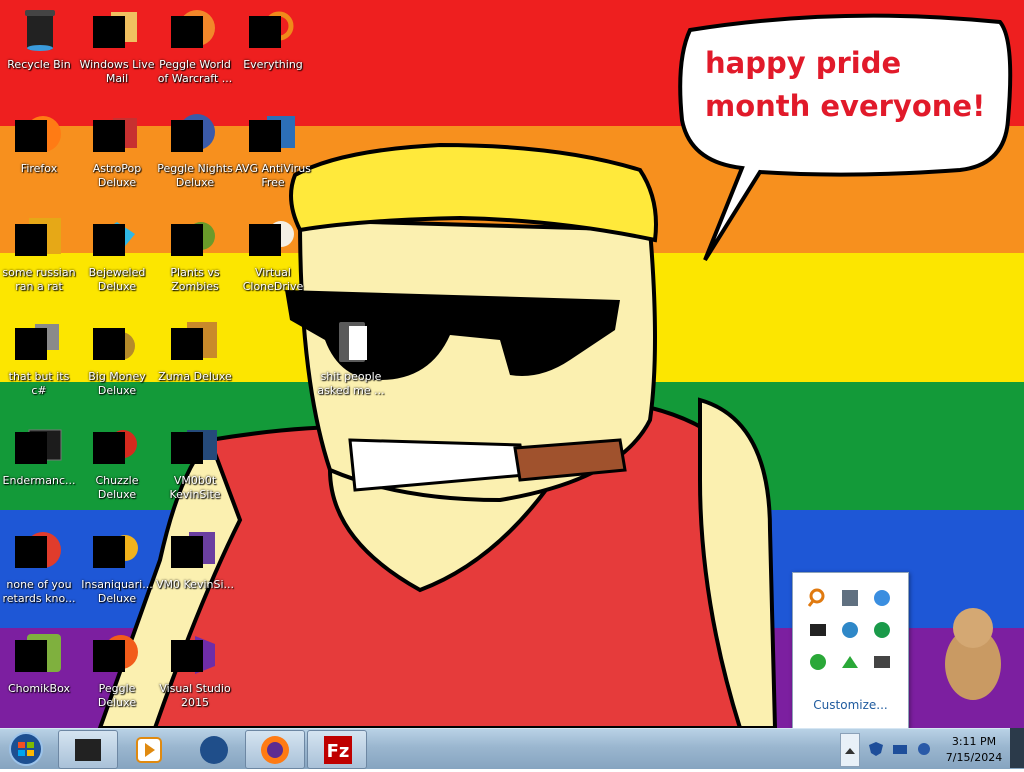 This screenshot has width=1024, height=772. What do you see at coordinates (850, 750) in the screenshot?
I see `show-hidden-icons-button` at bounding box center [850, 750].